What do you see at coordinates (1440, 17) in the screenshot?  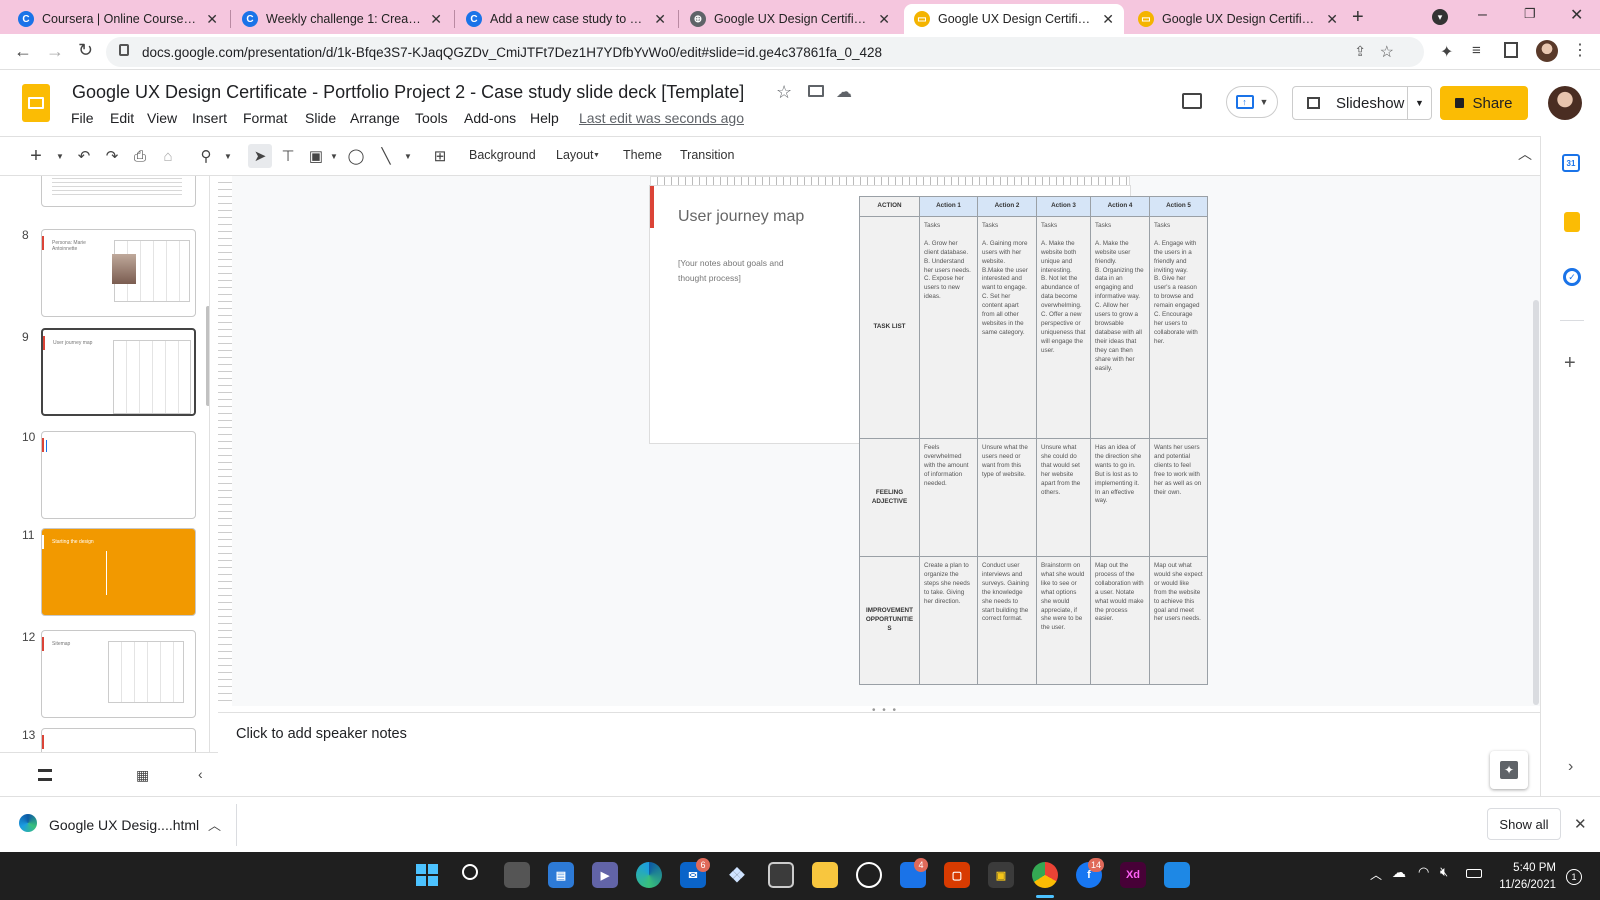 I see `tab-search-icon: ▾` at bounding box center [1440, 17].